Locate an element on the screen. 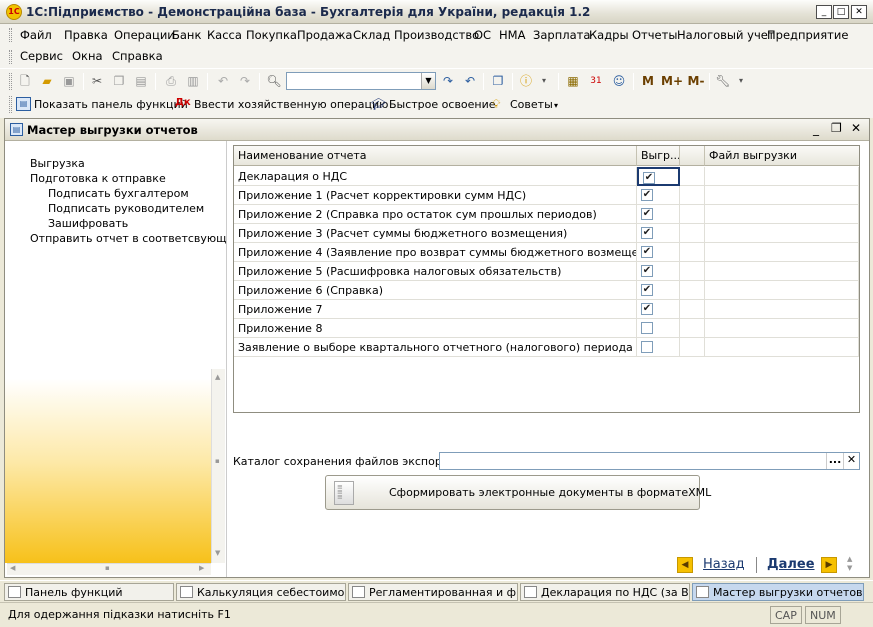 This screenshot has height=627, width=873. form-scroll-arrows: ▲ ▼ is located at coordinates (852, 565).